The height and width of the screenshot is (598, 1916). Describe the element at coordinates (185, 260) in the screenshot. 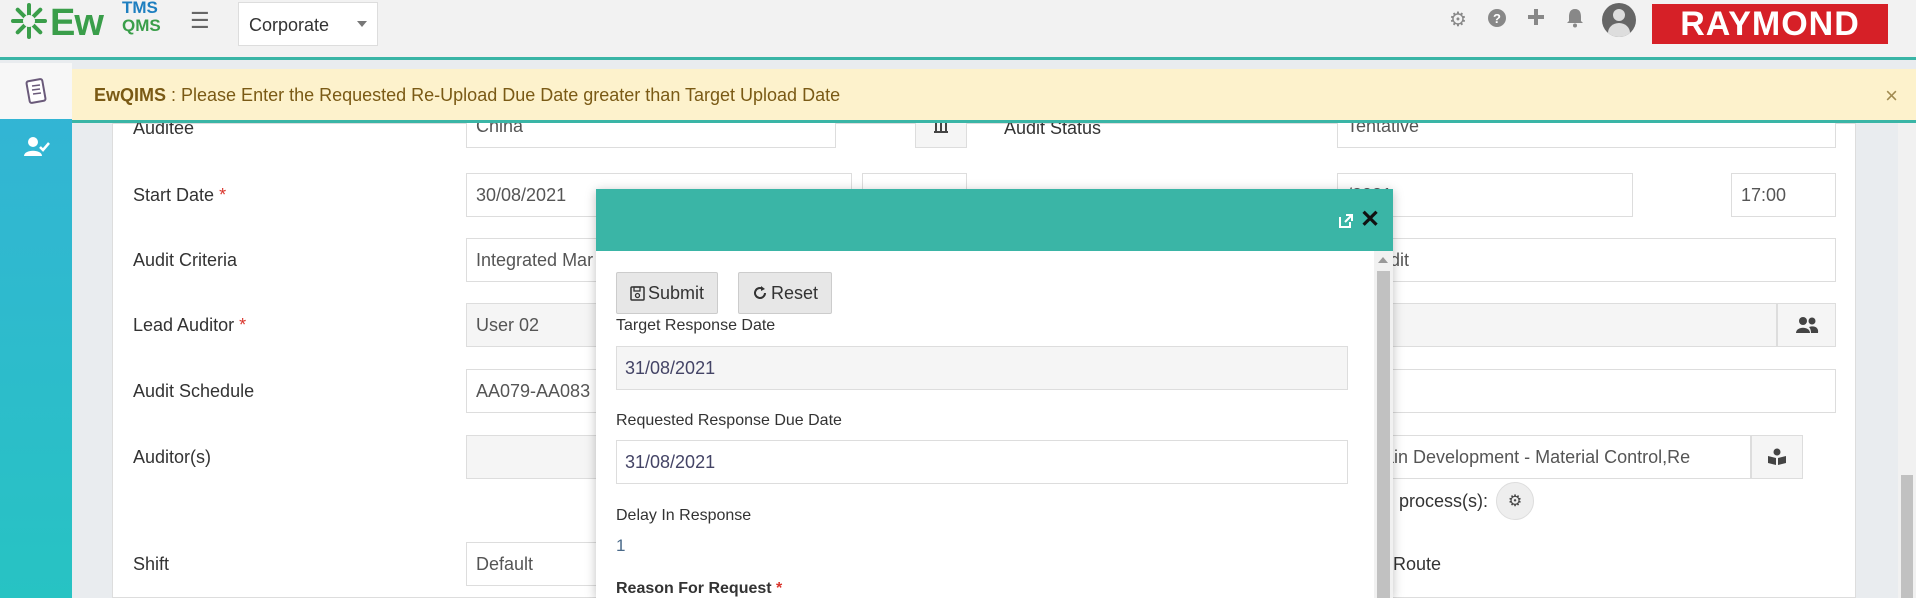

I see `audit-criteria-label: Audit Criteria` at that location.